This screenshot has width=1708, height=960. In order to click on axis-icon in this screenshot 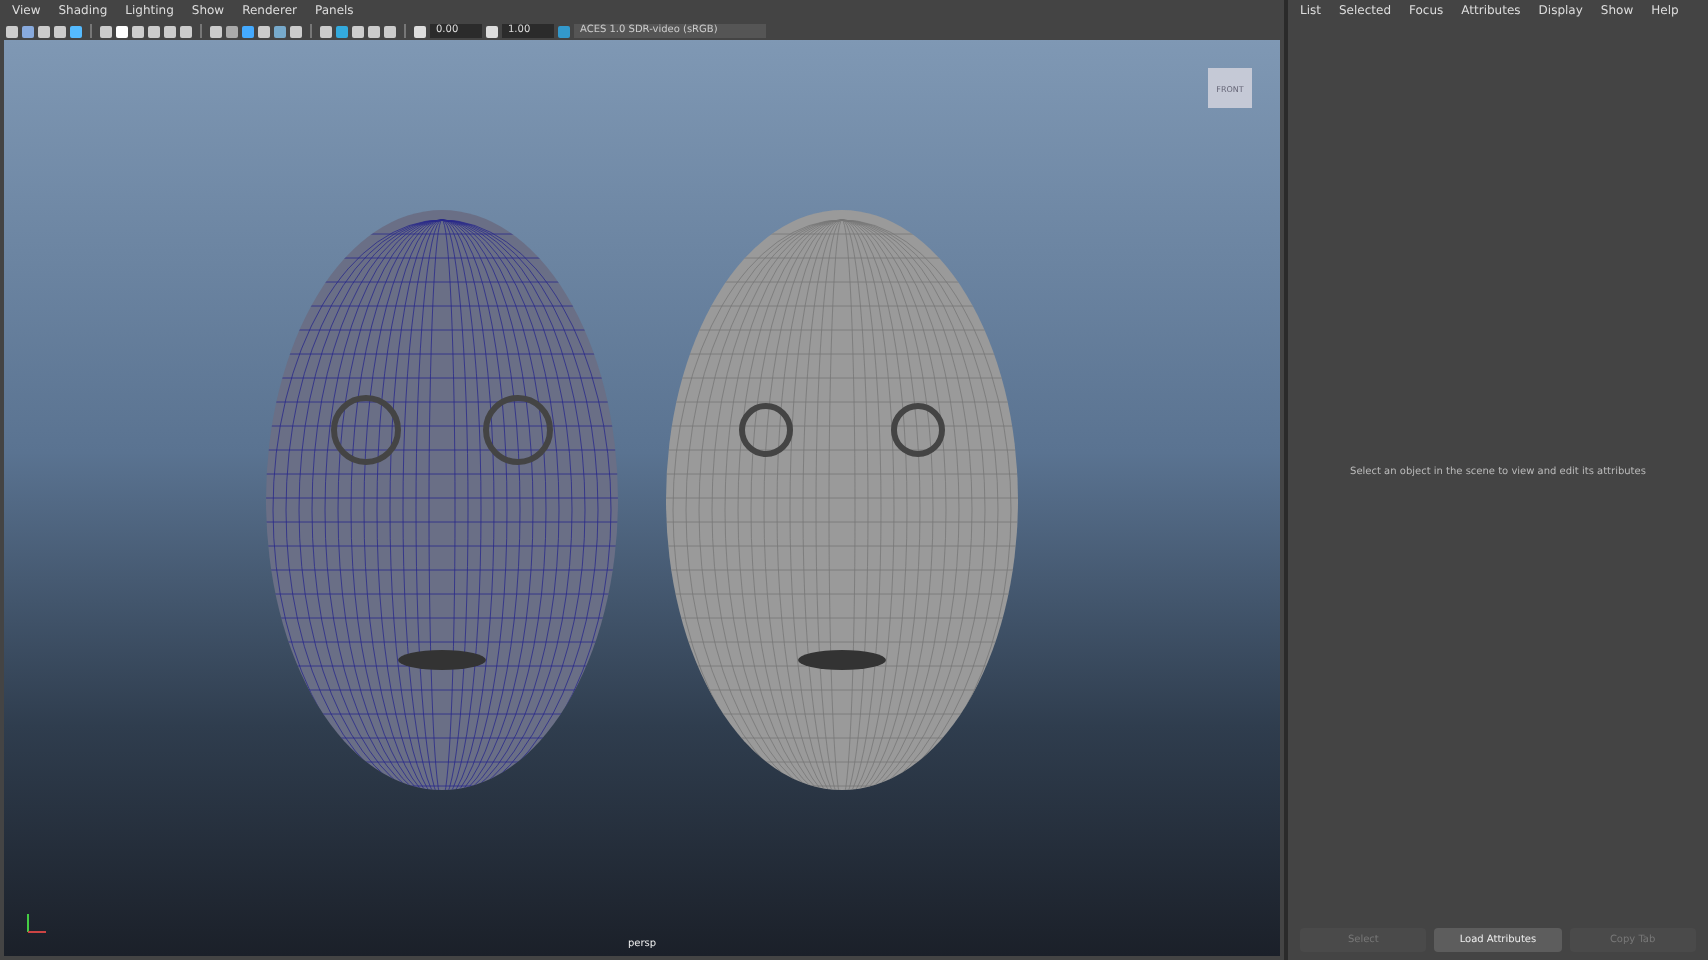, I will do `click(36, 924)`.